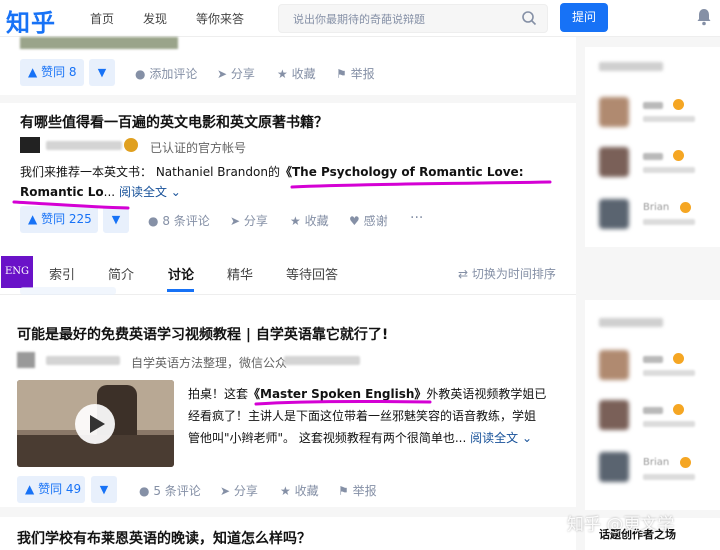  I want to click on highlight-underline-book-title, so click(421, 184).